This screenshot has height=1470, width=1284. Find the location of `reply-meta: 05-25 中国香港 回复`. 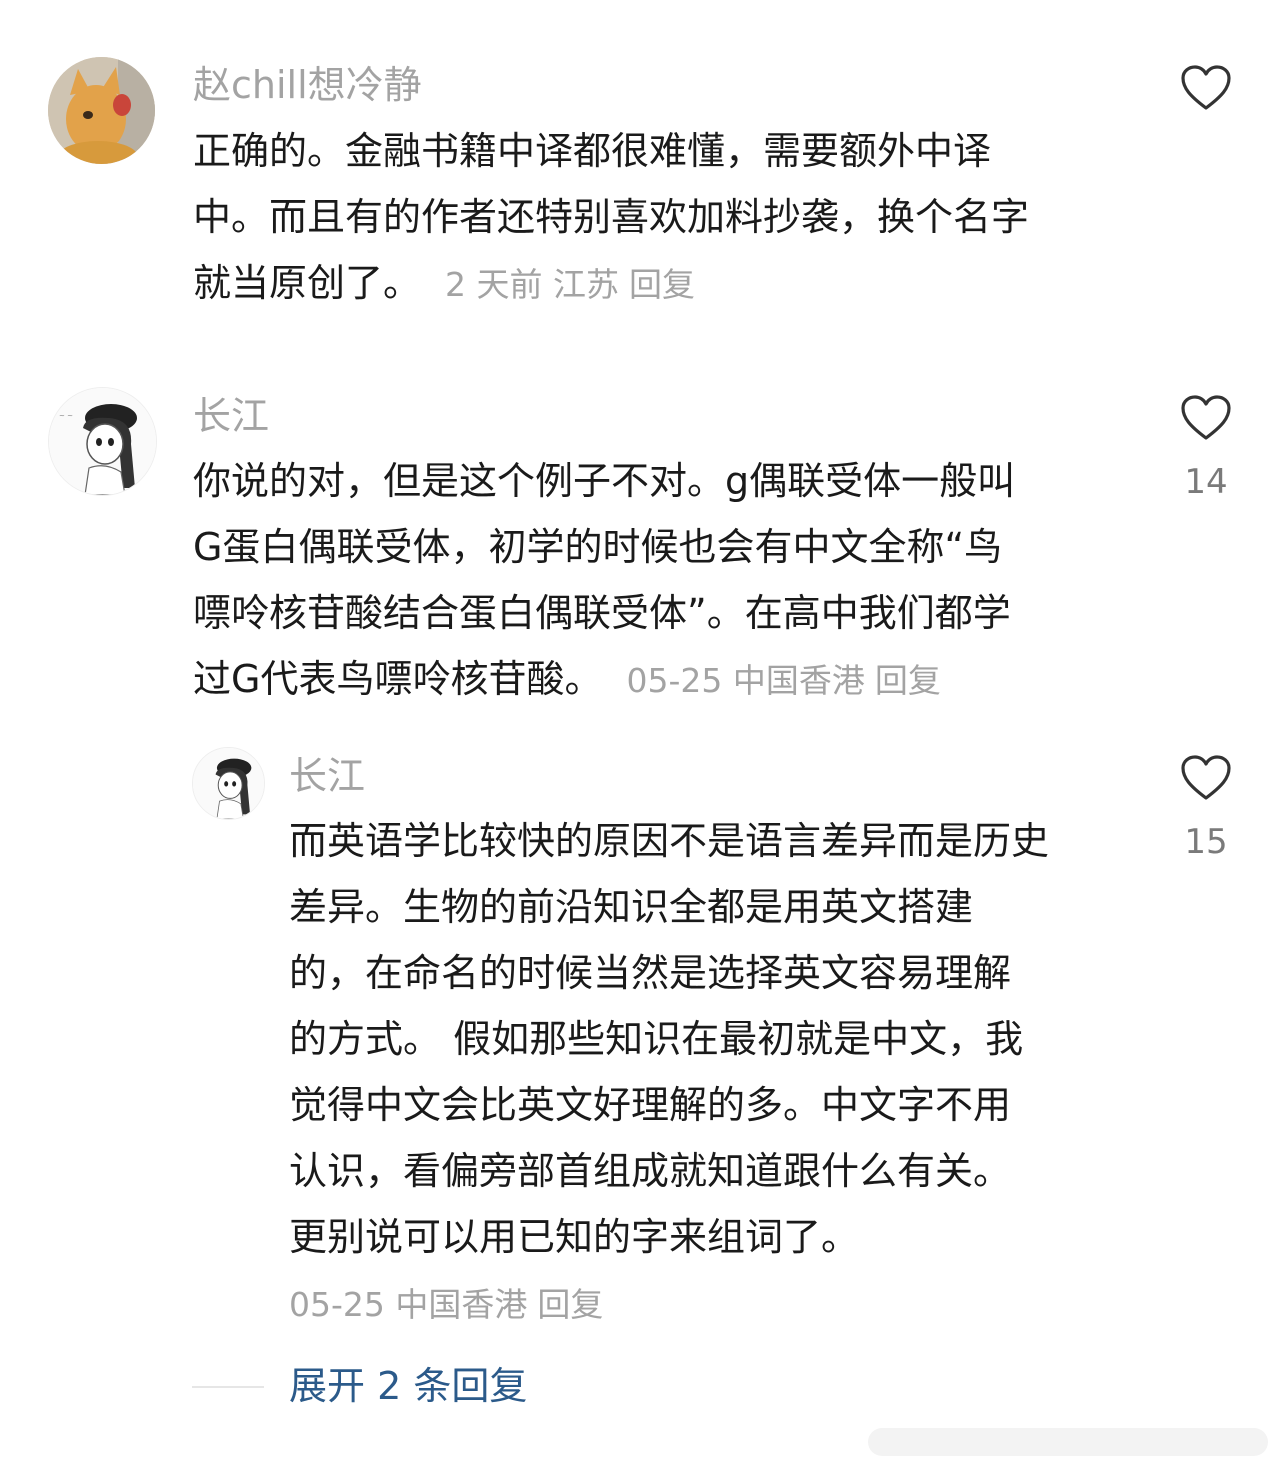

reply-meta: 05-25 中国香港 回复 is located at coordinates (446, 1305).